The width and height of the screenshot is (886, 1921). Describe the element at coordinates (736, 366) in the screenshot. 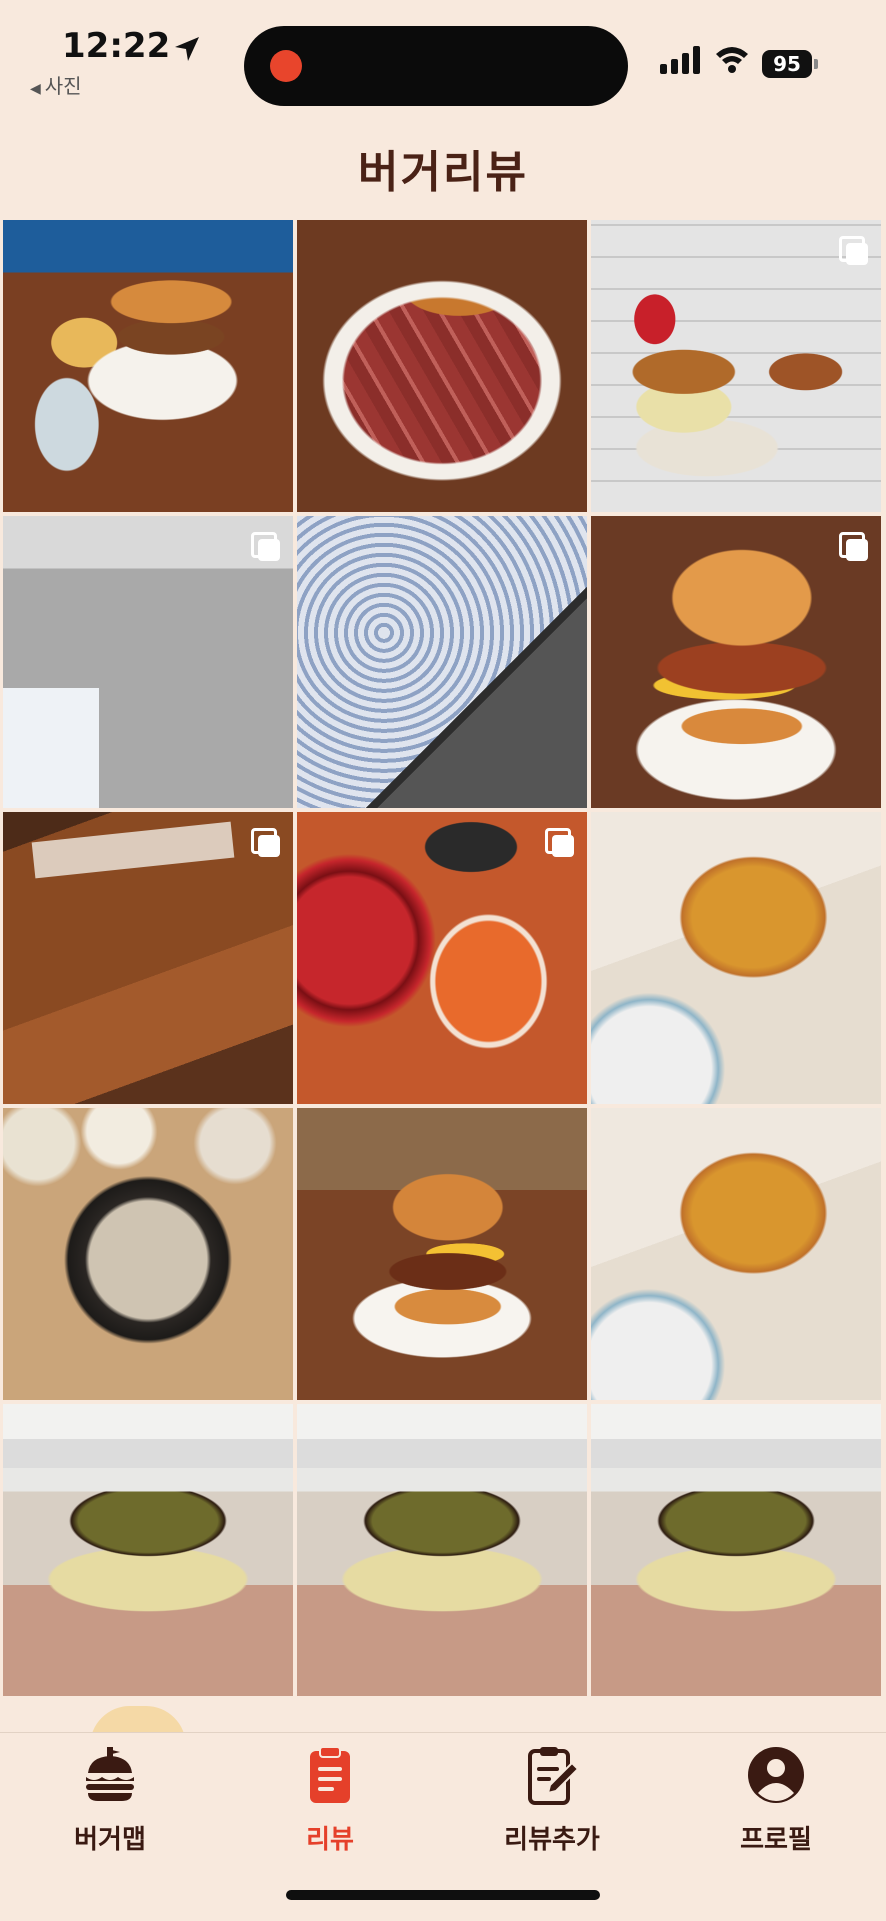

I see `review-photo-burger-cola` at that location.